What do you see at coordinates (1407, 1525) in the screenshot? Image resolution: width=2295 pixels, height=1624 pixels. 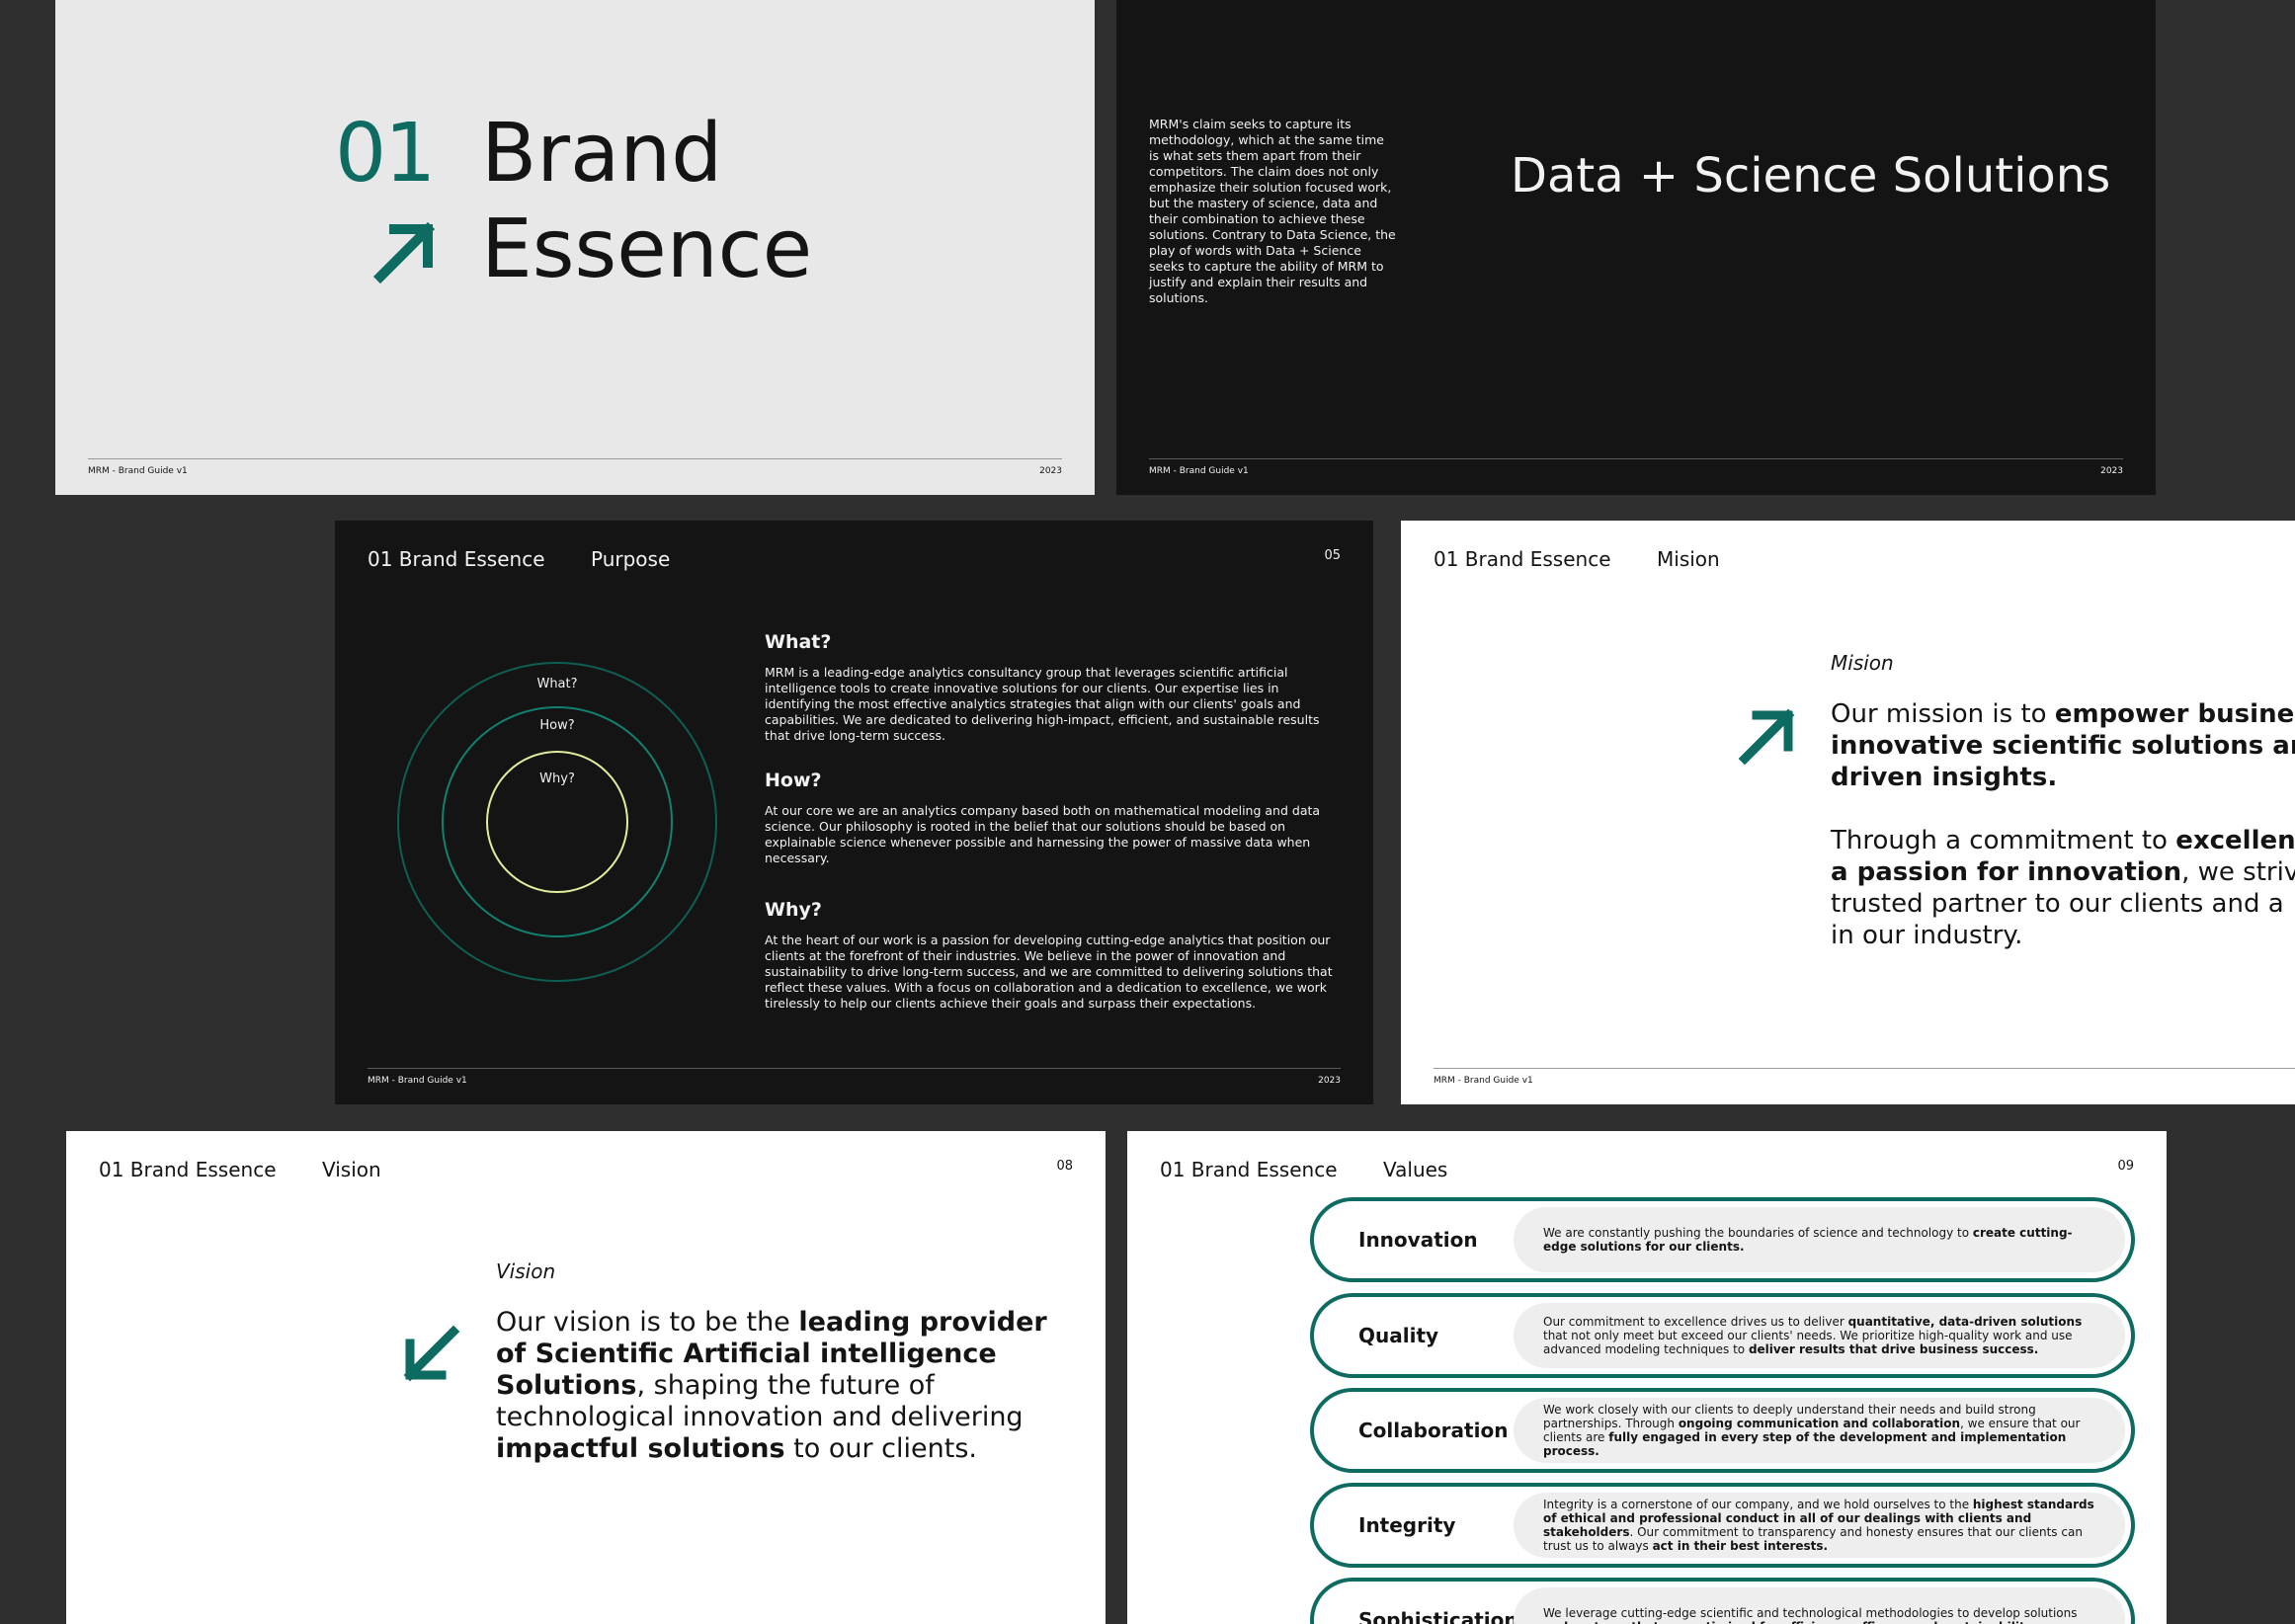 I see `value-name: Integrity` at bounding box center [1407, 1525].